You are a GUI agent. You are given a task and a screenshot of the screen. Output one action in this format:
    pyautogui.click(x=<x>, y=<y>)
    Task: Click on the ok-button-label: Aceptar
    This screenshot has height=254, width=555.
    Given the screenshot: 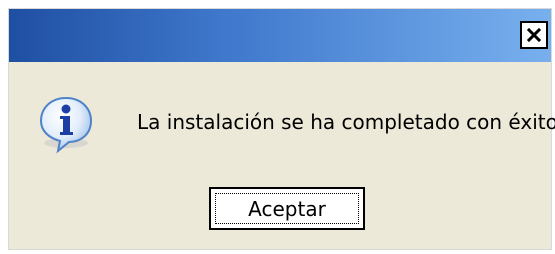 What is the action you would take?
    pyautogui.click(x=287, y=208)
    